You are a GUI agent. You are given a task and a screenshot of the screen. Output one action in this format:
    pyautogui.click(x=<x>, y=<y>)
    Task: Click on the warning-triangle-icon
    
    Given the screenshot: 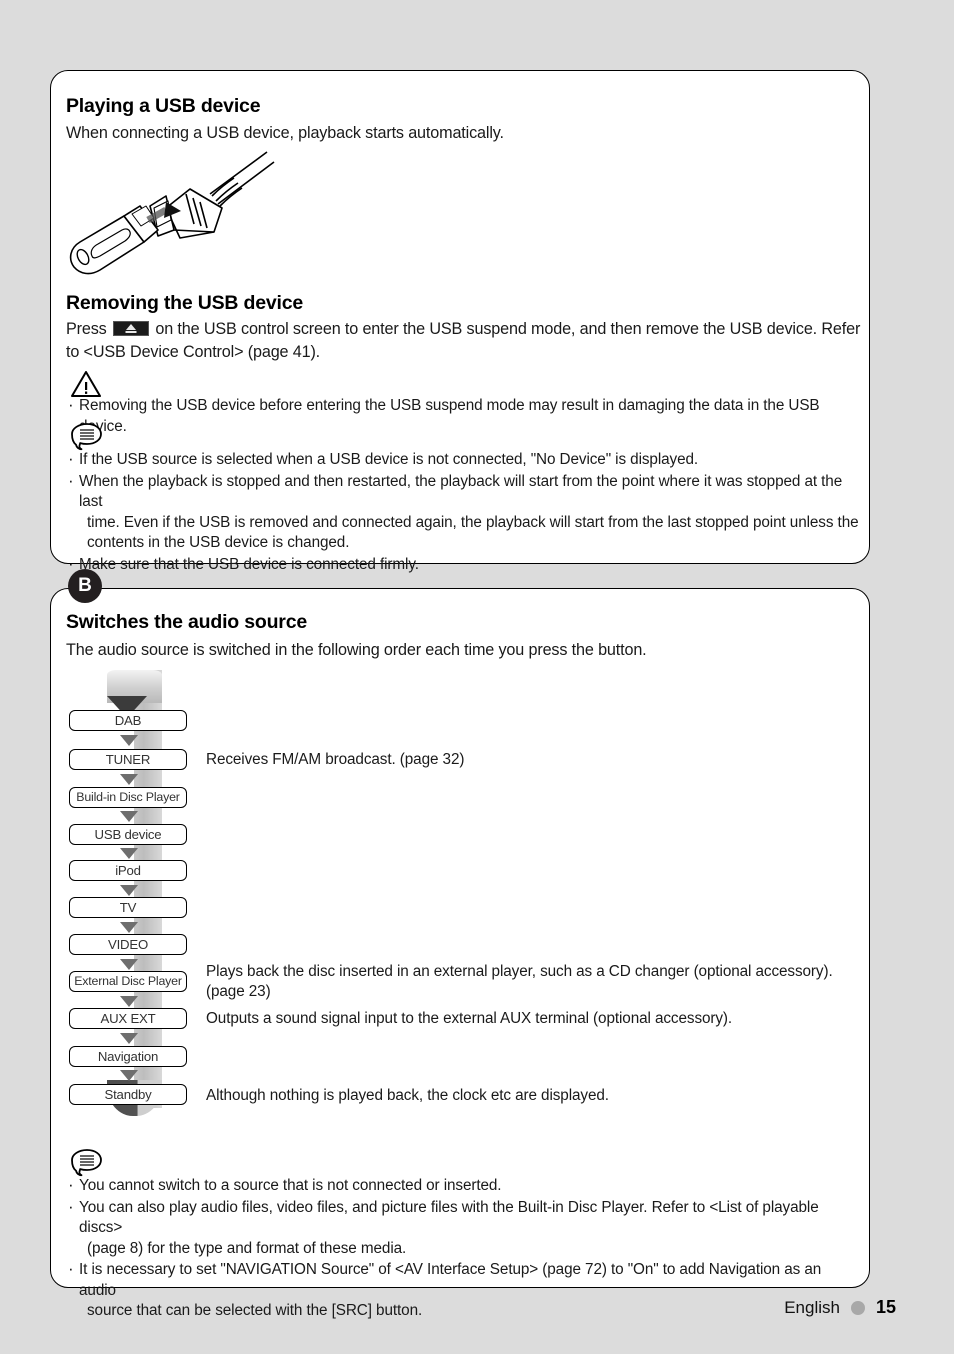 What is the action you would take?
    pyautogui.click(x=86, y=384)
    